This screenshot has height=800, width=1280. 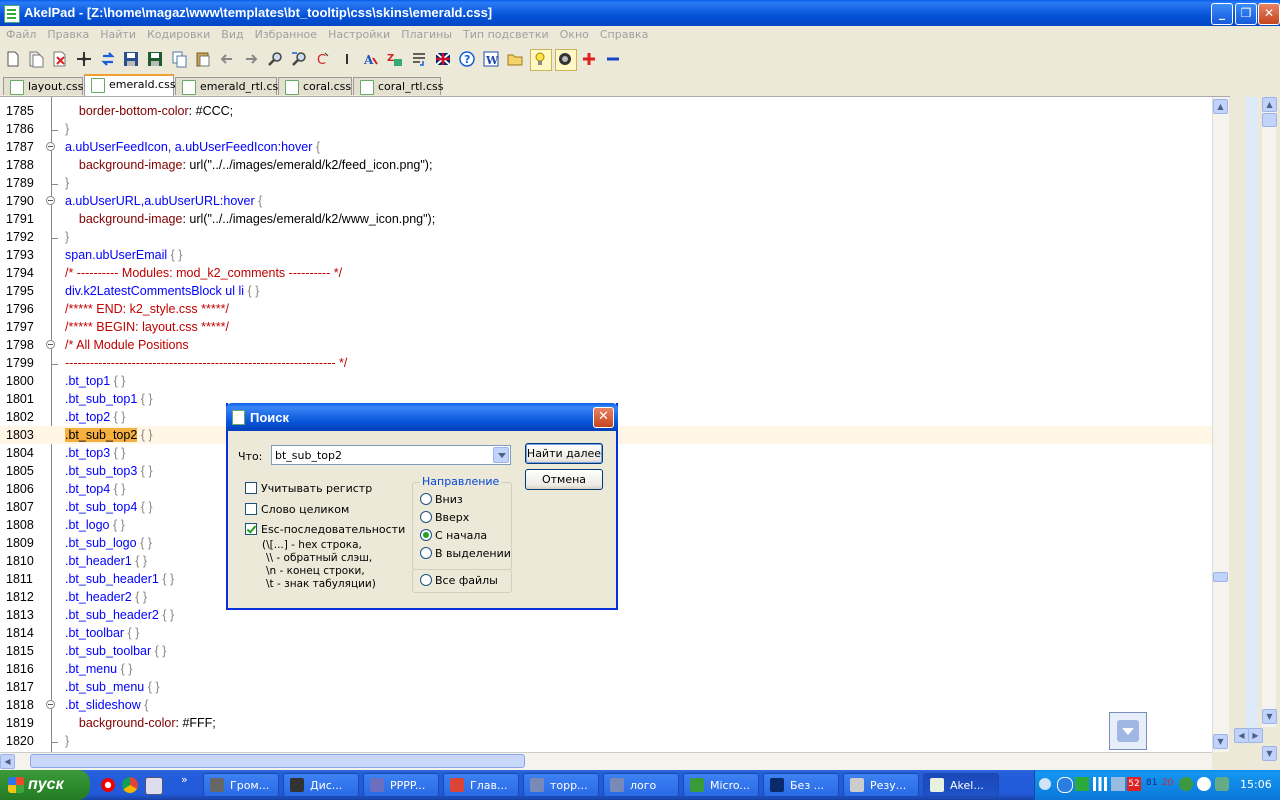 What do you see at coordinates (1269, 716) in the screenshot?
I see `side-scroll-down-arrow-icon: ▼` at bounding box center [1269, 716].